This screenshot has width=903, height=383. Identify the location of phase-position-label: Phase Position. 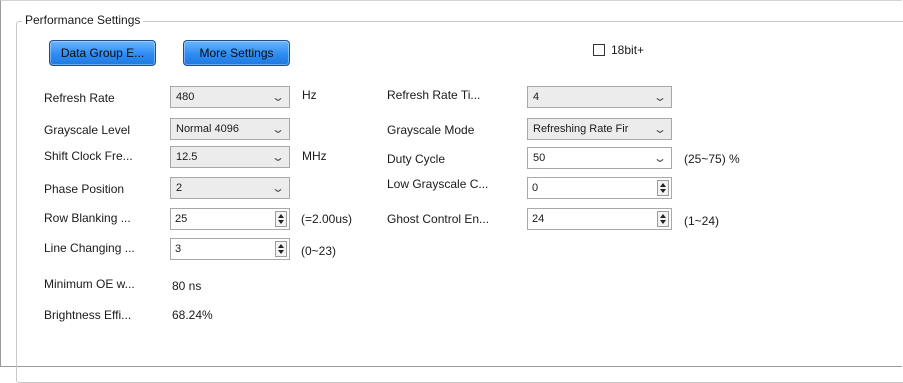
(84, 189).